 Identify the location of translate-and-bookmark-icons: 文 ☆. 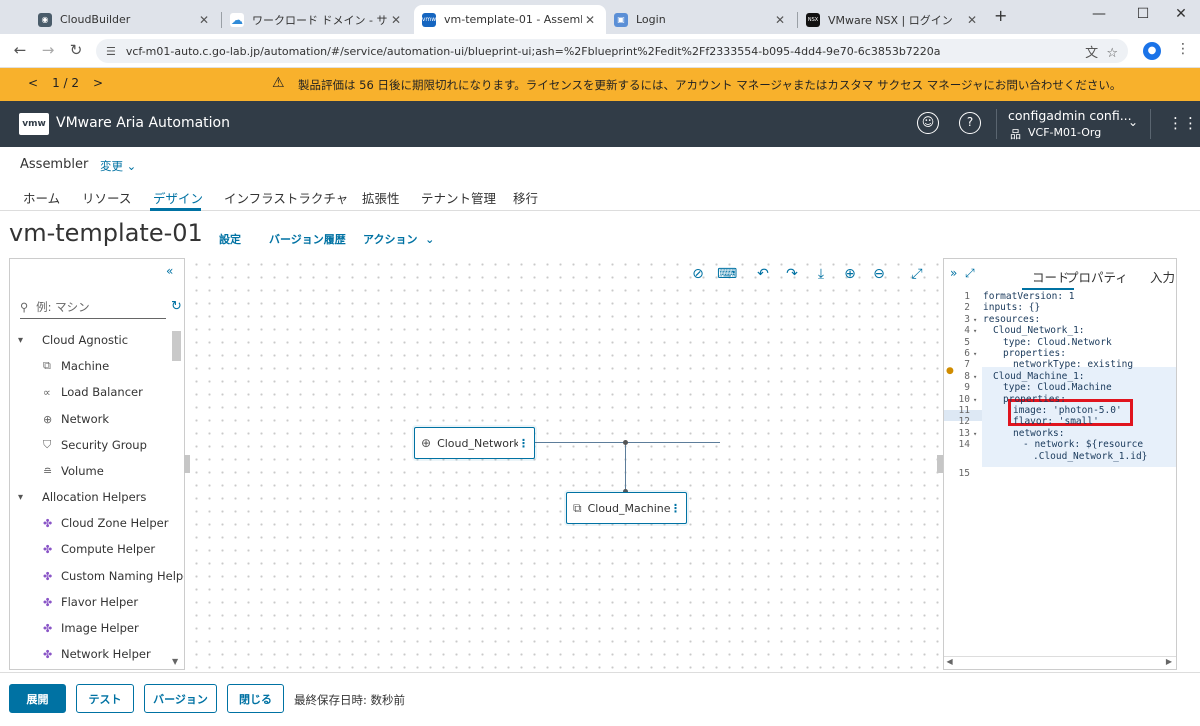
(1101, 51).